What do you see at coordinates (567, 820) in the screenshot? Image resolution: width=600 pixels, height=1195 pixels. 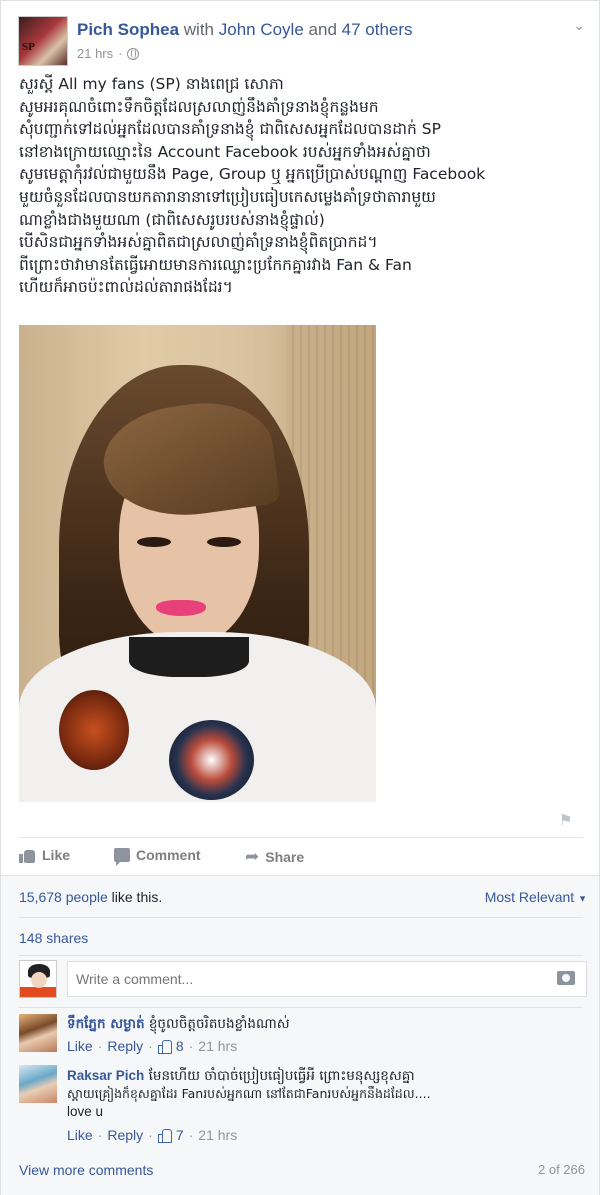 I see `flag-icon: ⚑` at bounding box center [567, 820].